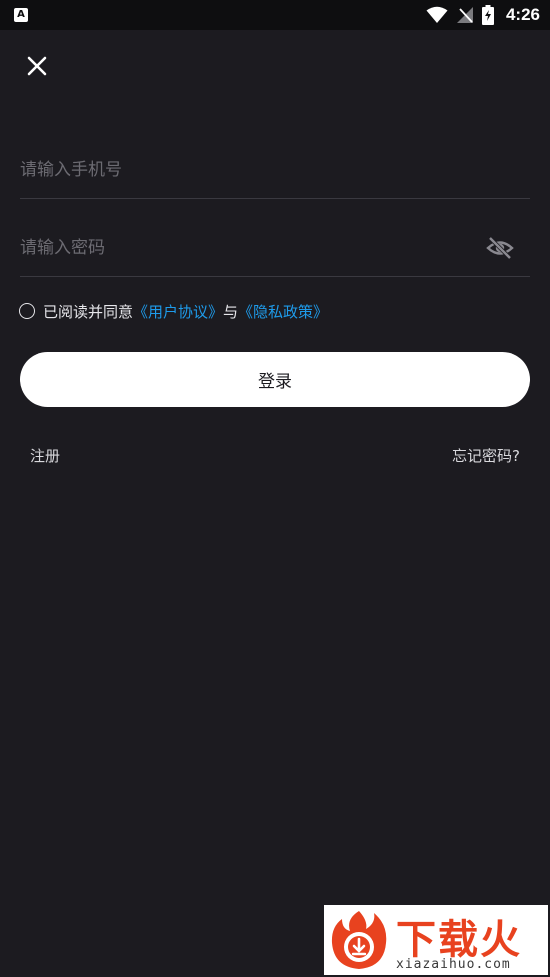 The image size is (550, 977). What do you see at coordinates (359, 940) in the screenshot?
I see `flame-logo-icon` at bounding box center [359, 940].